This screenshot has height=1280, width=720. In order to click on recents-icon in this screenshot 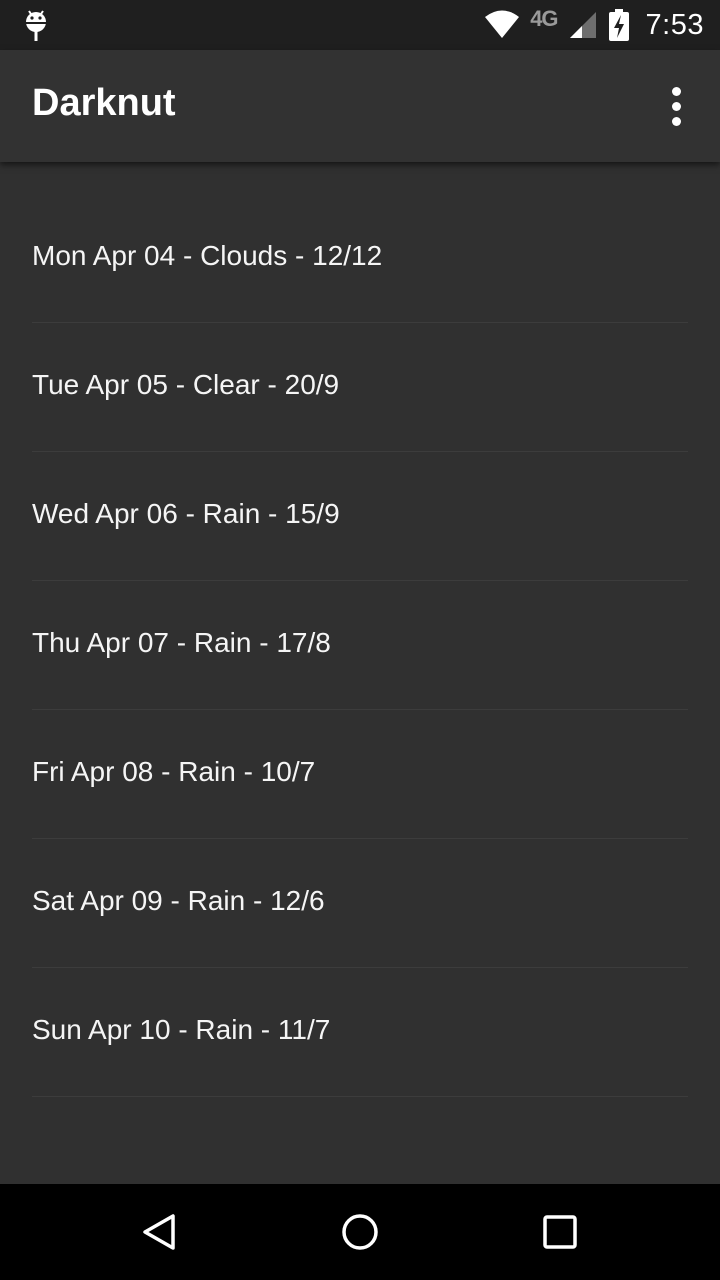, I will do `click(560, 1232)`.